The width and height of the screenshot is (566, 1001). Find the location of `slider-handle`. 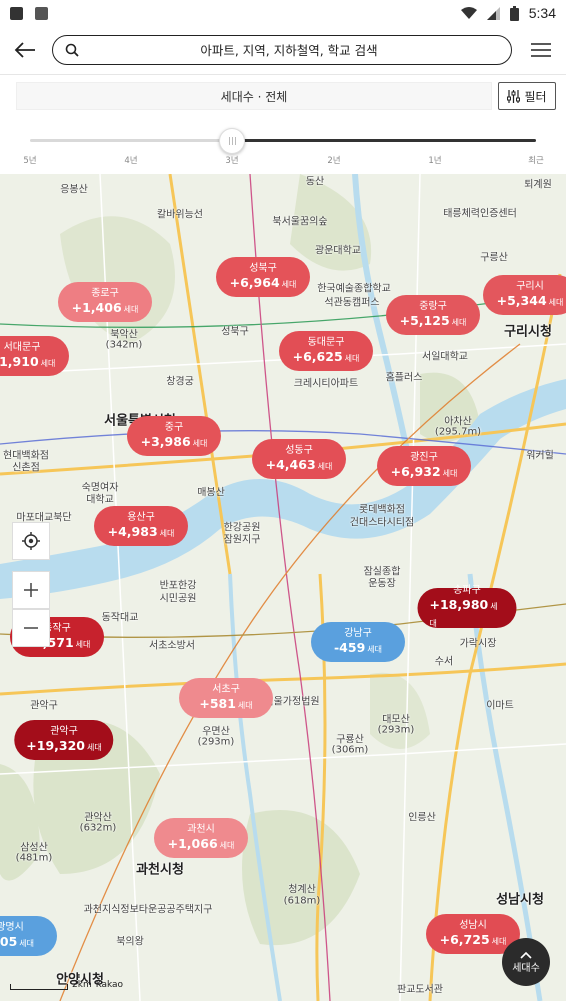

slider-handle is located at coordinates (232, 141).